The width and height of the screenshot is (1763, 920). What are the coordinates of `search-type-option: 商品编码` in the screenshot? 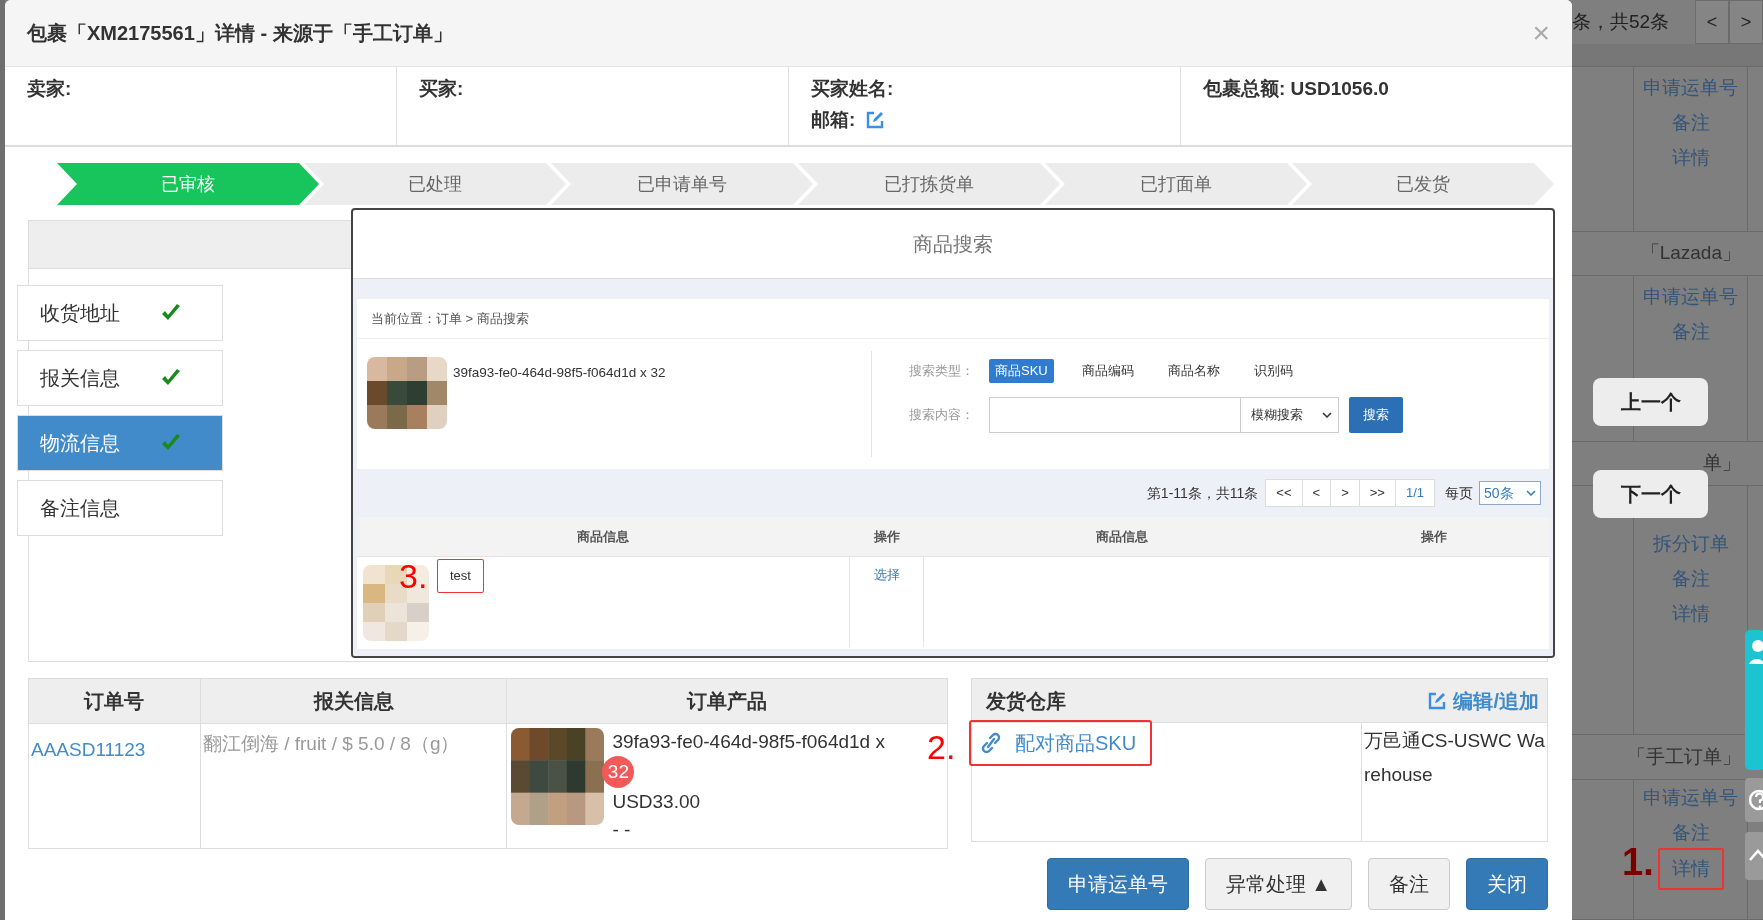 It's located at (1107, 371).